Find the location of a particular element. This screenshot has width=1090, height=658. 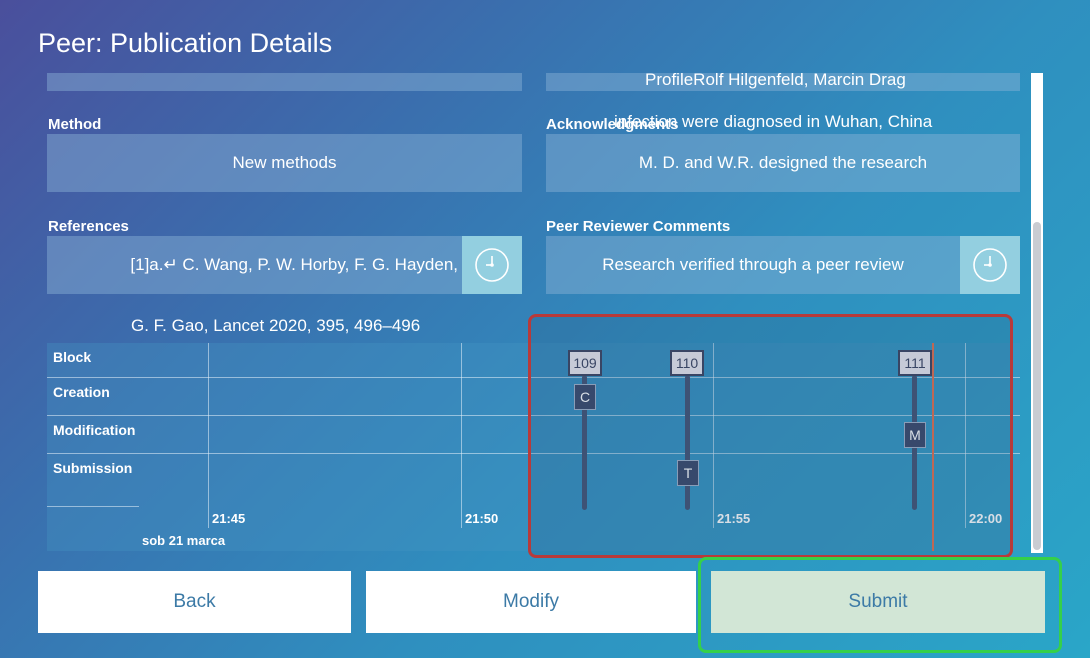

peer-comments-history-button is located at coordinates (990, 265).